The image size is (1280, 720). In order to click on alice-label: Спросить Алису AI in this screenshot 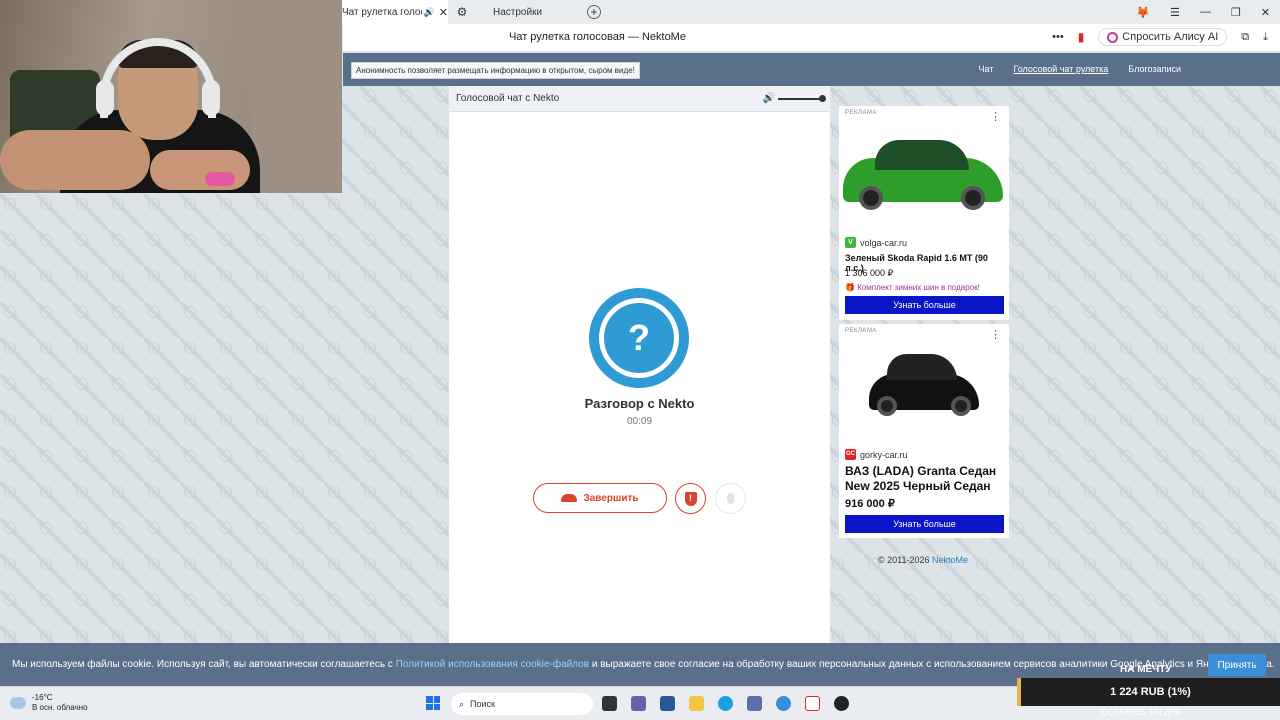, I will do `click(1170, 37)`.